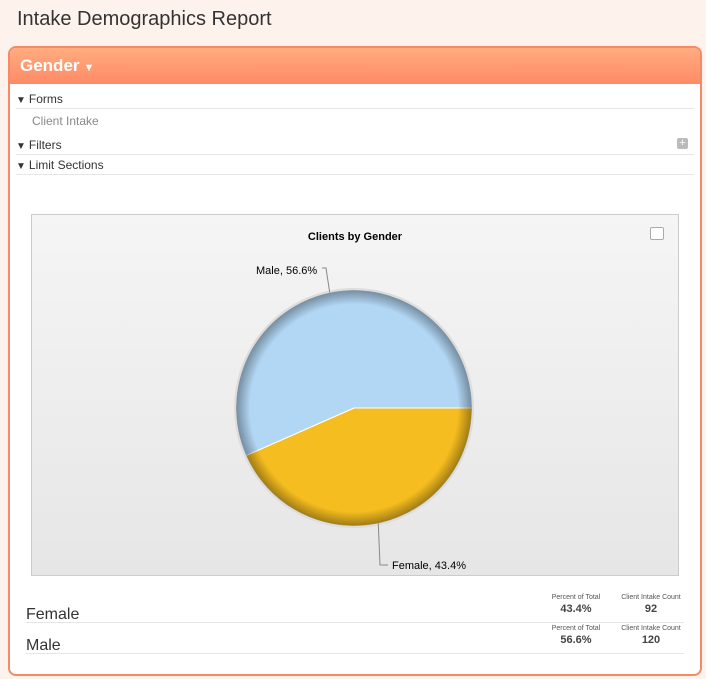  I want to click on pie-svg, so click(354, 416).